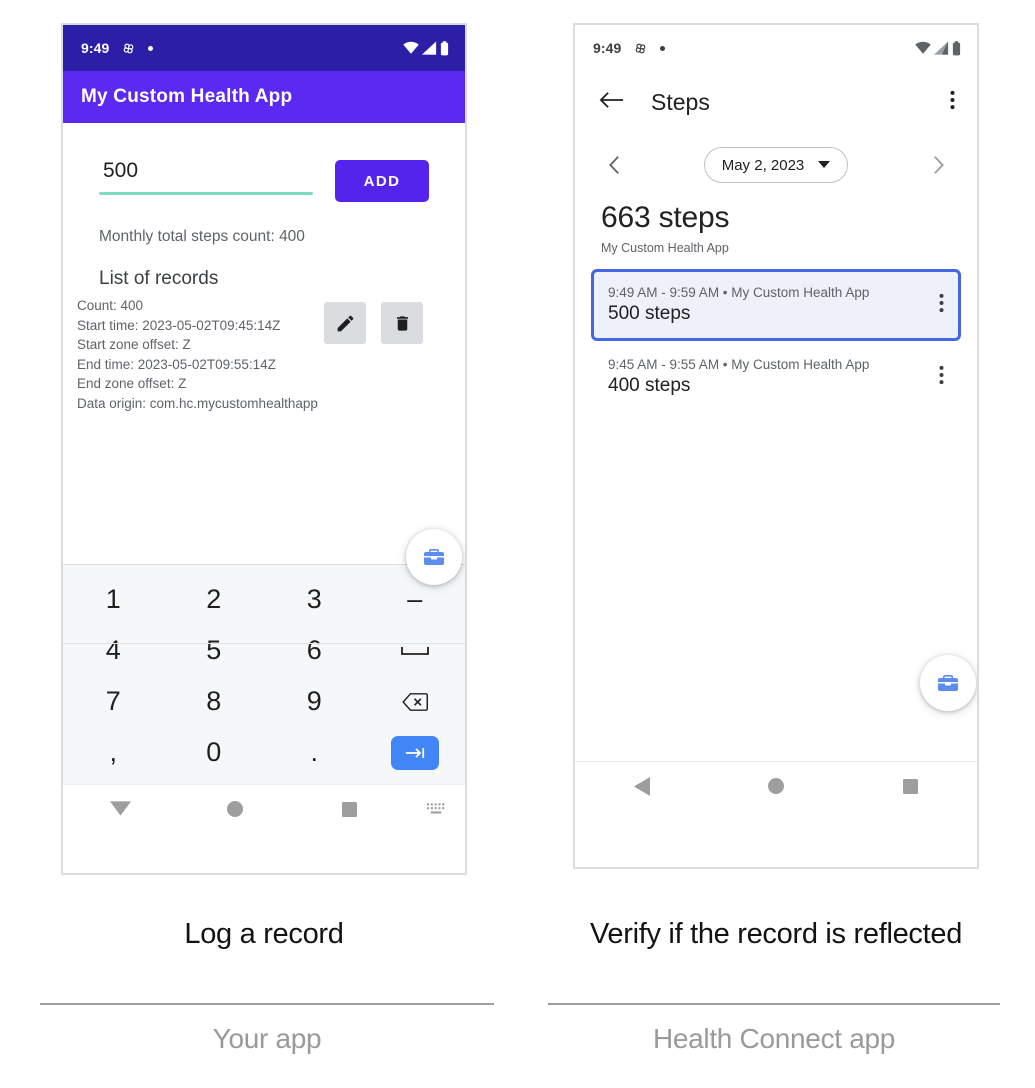  Describe the element at coordinates (132, 383) in the screenshot. I see `record-line-end-offset: End zone offset: Z` at that location.